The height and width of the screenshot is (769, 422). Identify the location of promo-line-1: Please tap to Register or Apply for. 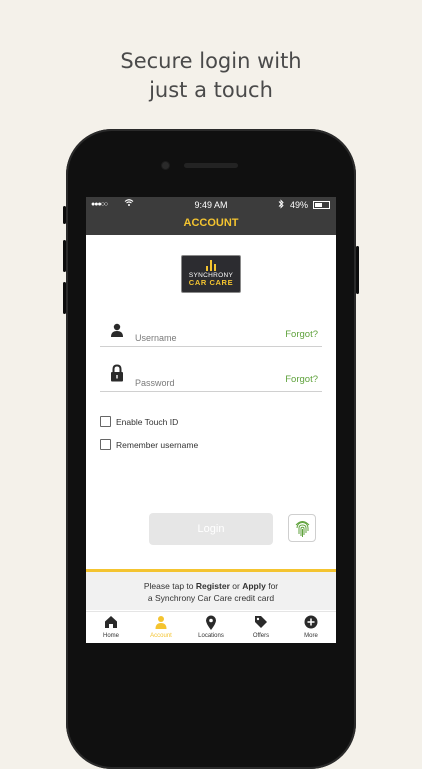
(211, 586).